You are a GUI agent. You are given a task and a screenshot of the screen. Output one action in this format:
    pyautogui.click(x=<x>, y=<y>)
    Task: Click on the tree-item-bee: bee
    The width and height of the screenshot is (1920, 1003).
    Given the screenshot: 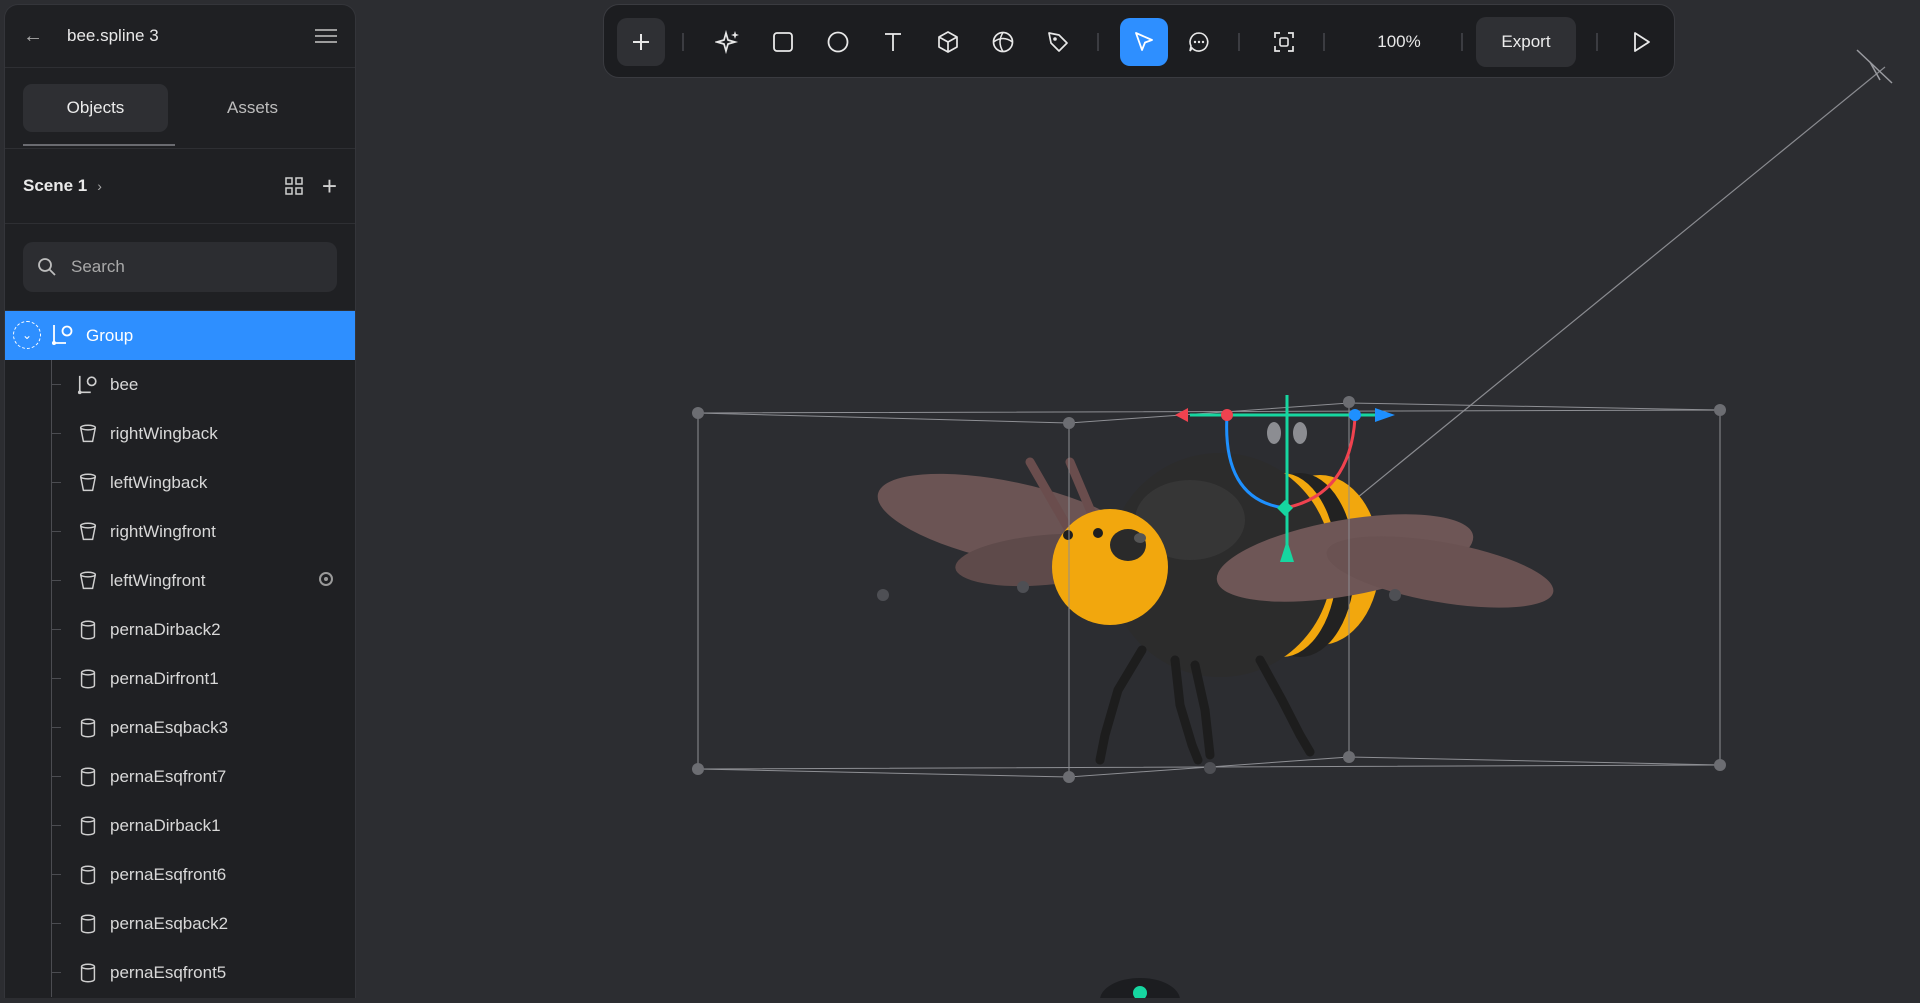 What is the action you would take?
    pyautogui.click(x=180, y=384)
    